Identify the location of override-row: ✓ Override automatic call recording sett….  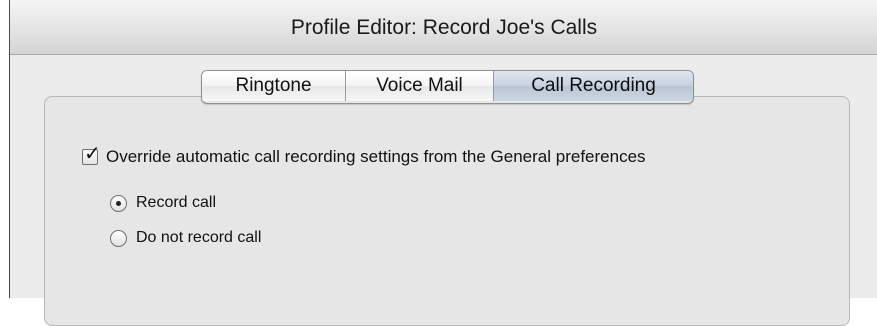
(364, 155).